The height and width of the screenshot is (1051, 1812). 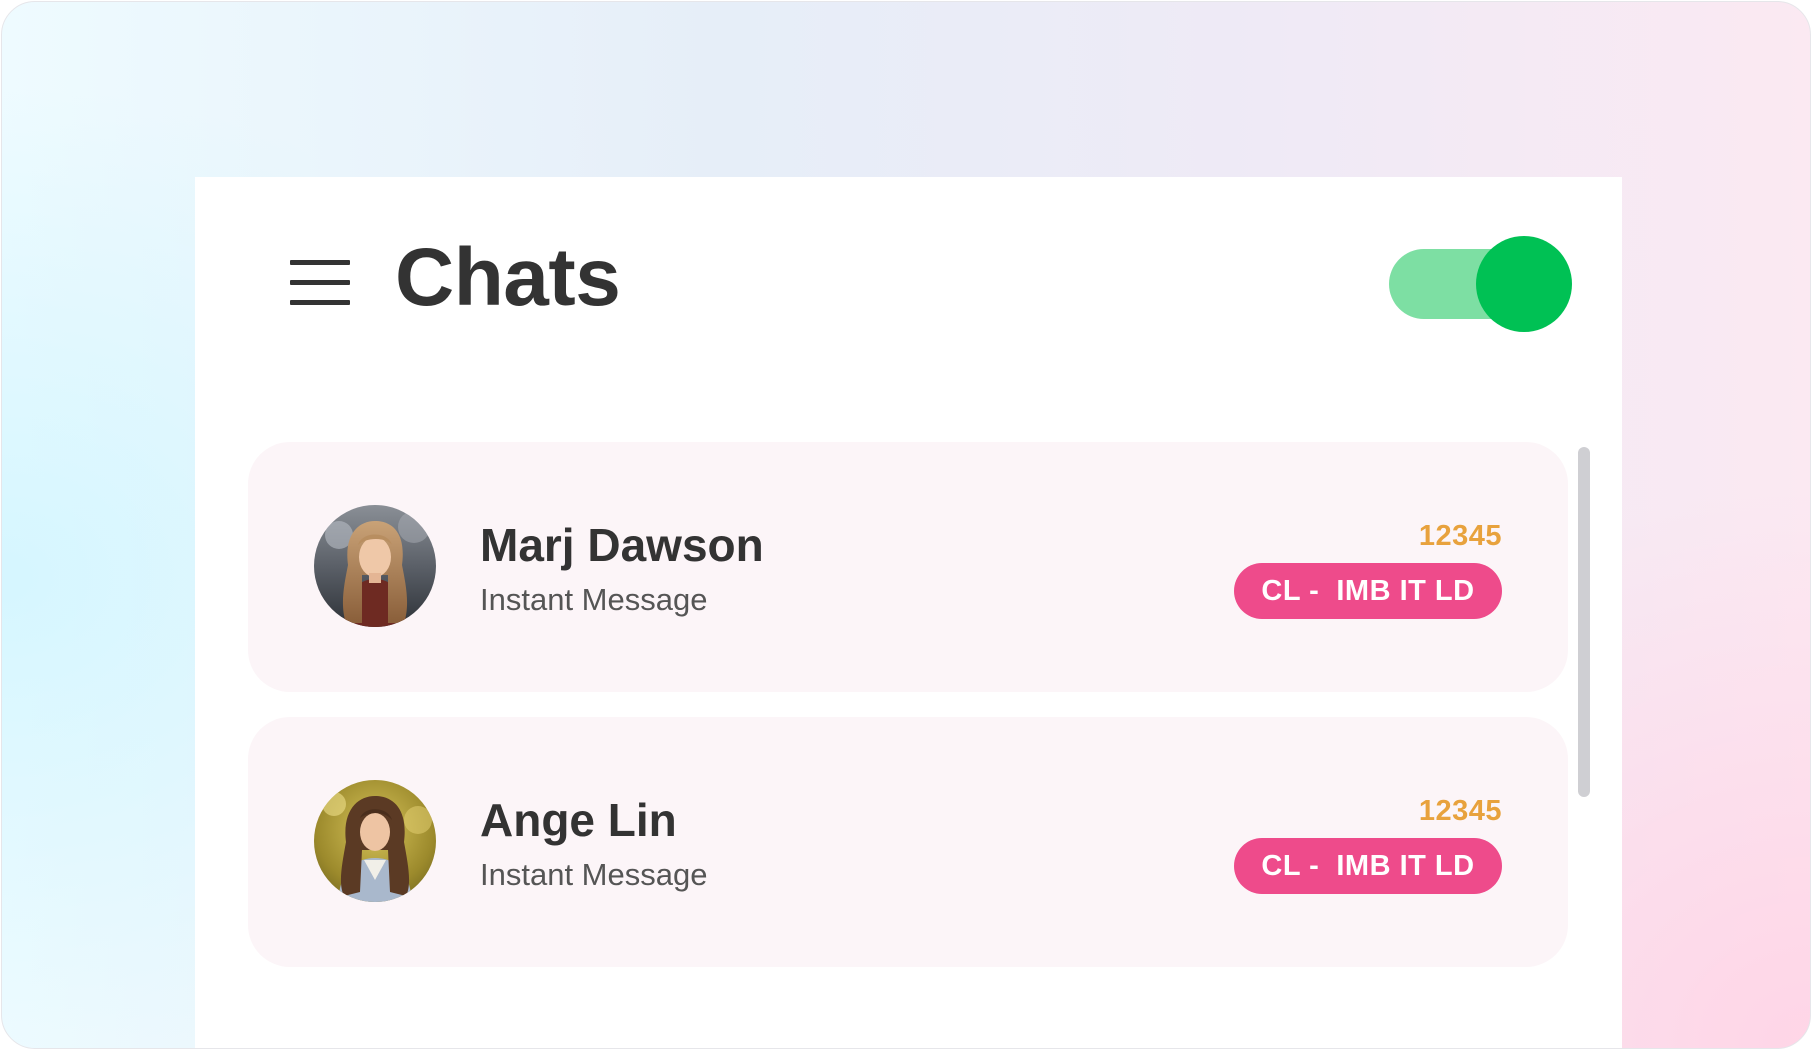 What do you see at coordinates (578, 820) in the screenshot?
I see `contact-name: Ange Lin` at bounding box center [578, 820].